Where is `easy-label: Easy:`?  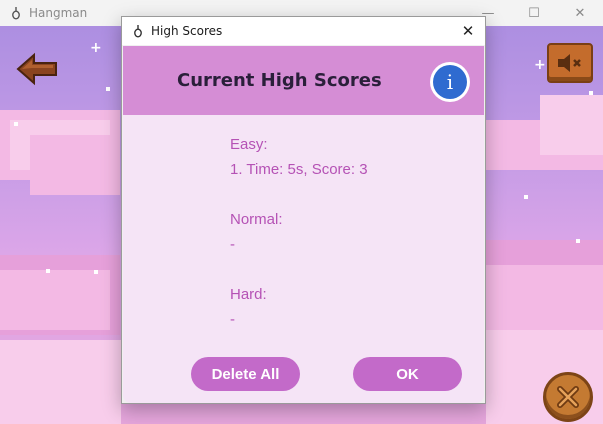
easy-label: Easy: is located at coordinates (249, 144).